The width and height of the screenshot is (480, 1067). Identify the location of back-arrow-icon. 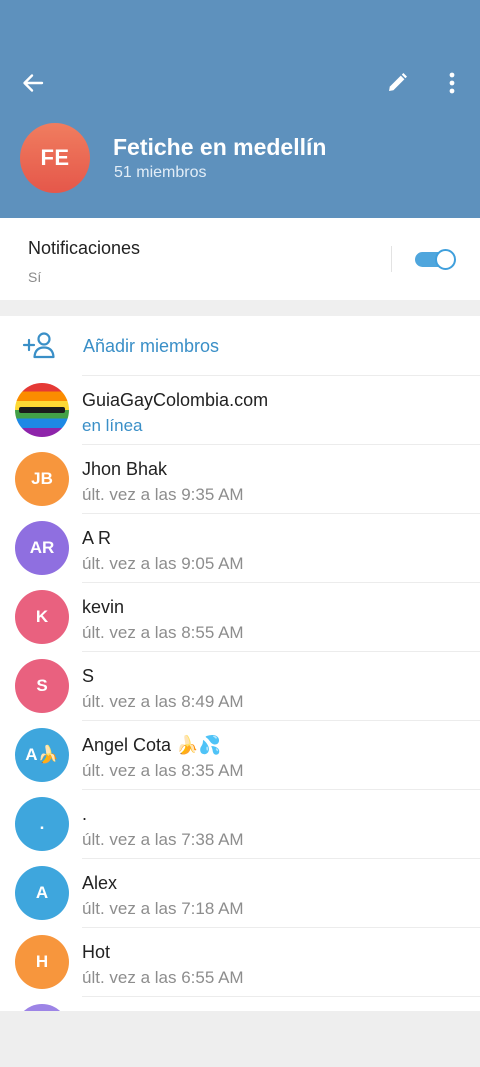
(33, 83).